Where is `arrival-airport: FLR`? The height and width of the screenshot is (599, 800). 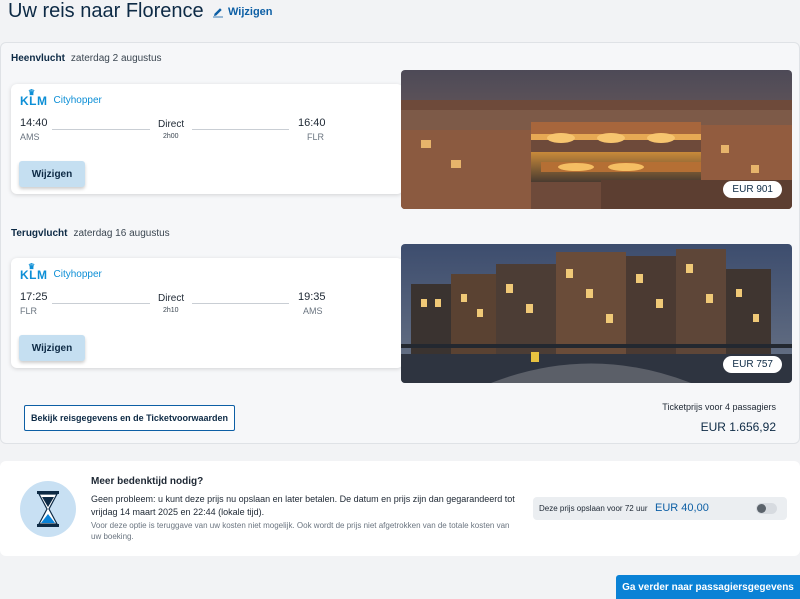
arrival-airport: FLR is located at coordinates (316, 137).